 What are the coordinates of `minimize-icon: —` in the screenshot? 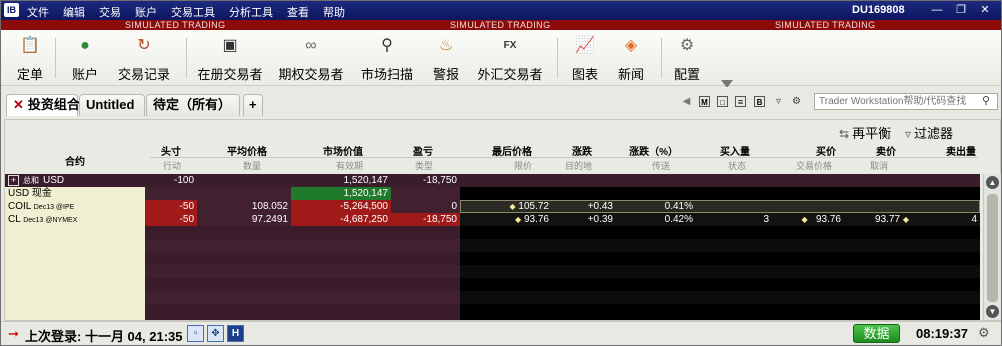 It's located at (937, 10).